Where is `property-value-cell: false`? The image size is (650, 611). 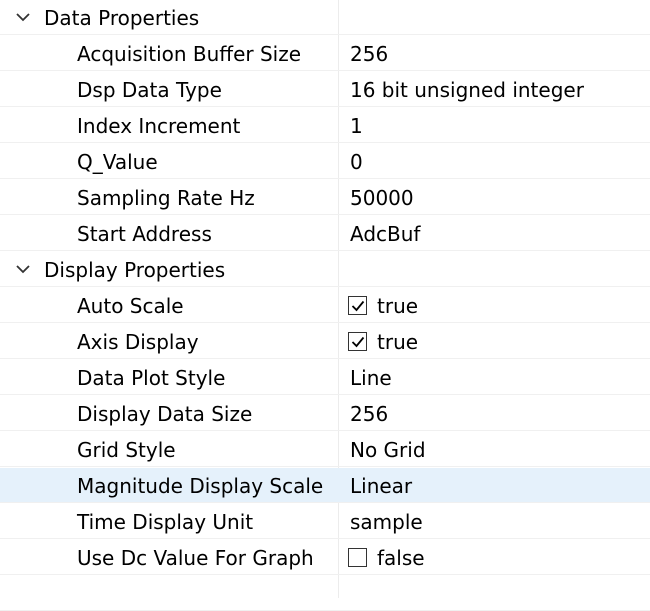 property-value-cell: false is located at coordinates (494, 557).